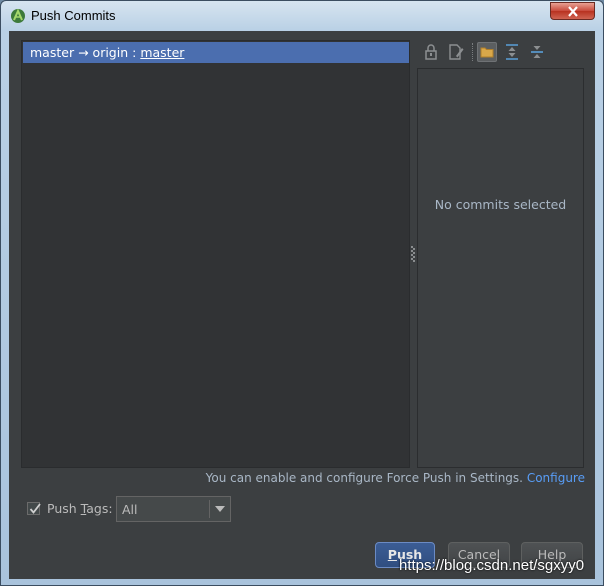 The image size is (604, 586). Describe the element at coordinates (99, 508) in the screenshot. I see `push-tags-label-end: ags:` at that location.